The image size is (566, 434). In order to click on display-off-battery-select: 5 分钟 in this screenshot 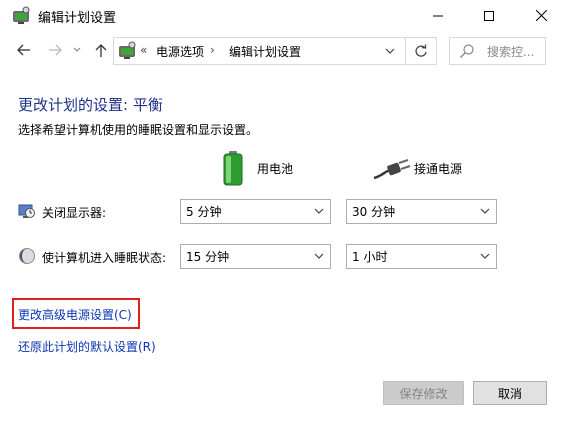, I will do `click(255, 211)`.